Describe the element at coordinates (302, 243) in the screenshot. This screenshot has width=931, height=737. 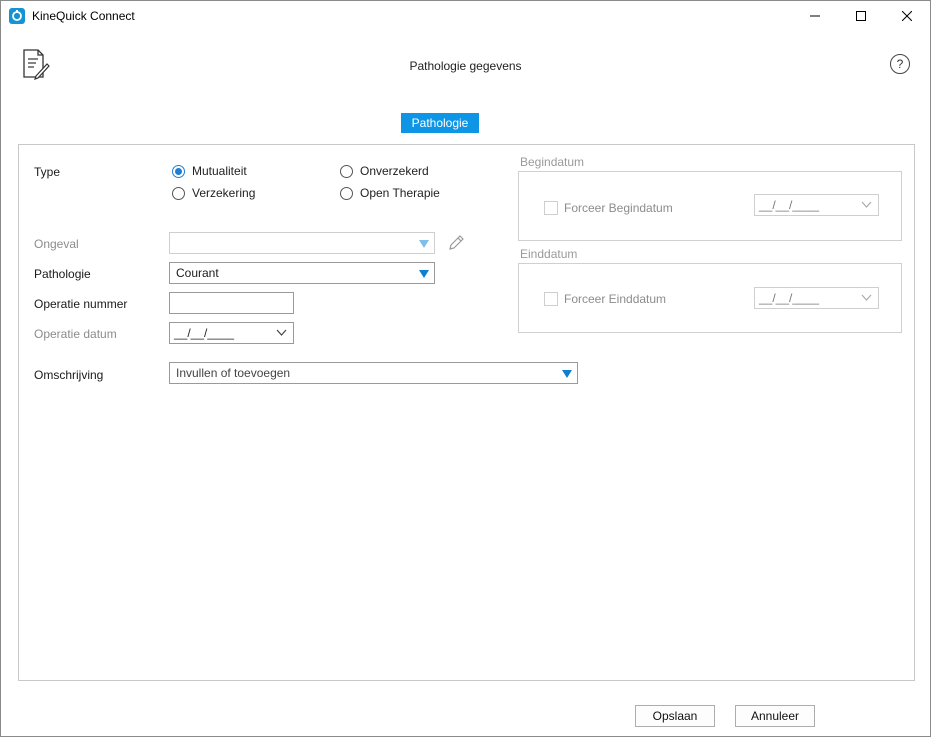
I see `ongeval-dropdown` at that location.